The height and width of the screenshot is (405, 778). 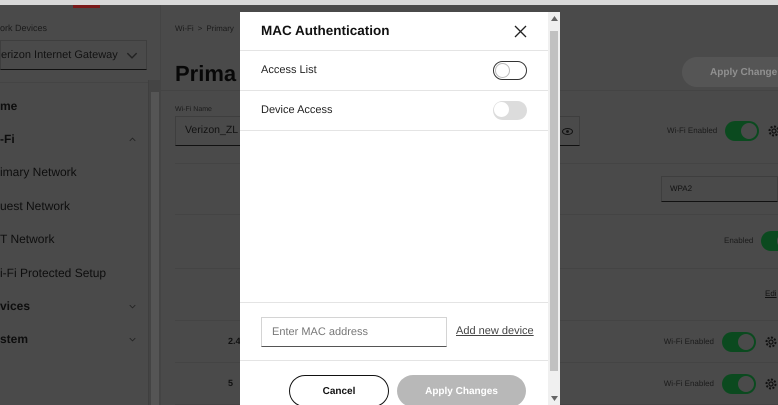 I want to click on nav-item: vices, so click(x=74, y=306).